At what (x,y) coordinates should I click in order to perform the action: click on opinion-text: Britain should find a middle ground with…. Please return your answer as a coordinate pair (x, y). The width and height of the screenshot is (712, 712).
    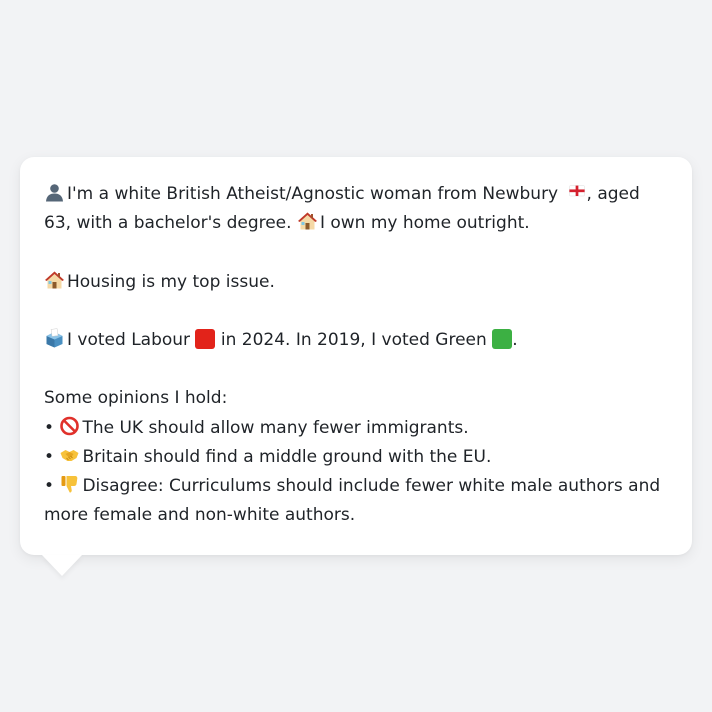
    Looking at the image, I should click on (287, 456).